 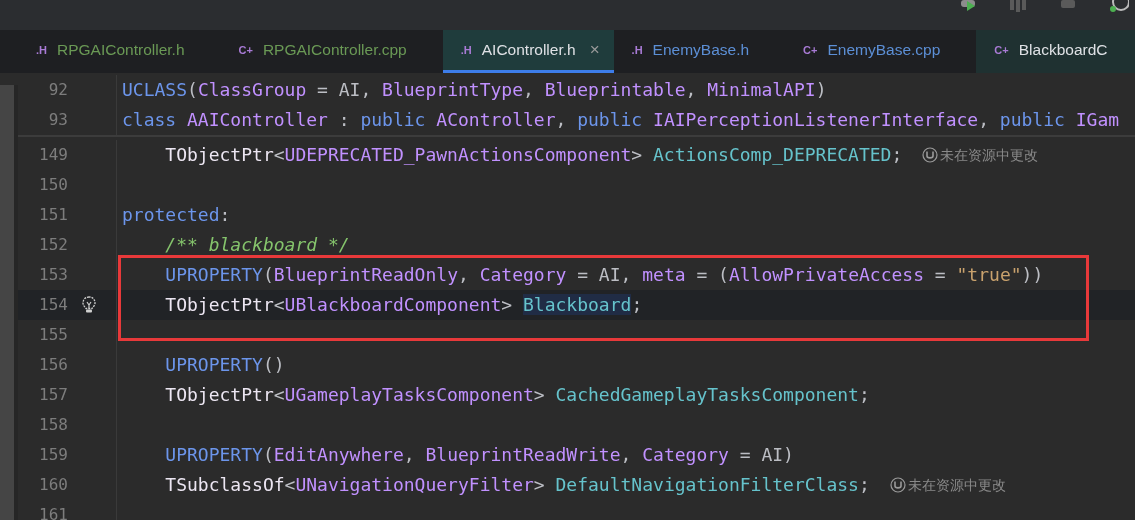 I want to click on tab-label: RPGAIController.cpp, so click(x=334, y=50).